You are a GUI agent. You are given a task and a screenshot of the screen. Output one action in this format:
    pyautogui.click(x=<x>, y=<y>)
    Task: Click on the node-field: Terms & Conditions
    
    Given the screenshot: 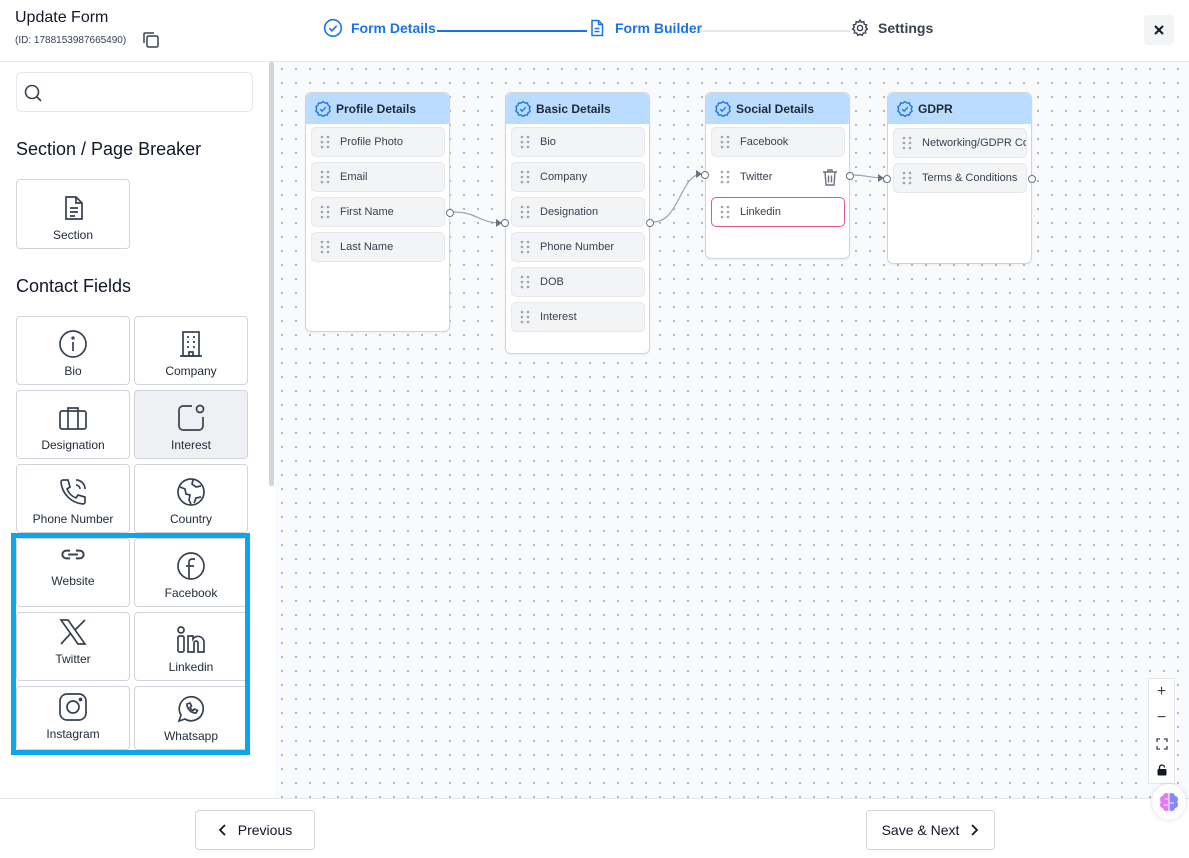 What is the action you would take?
    pyautogui.click(x=960, y=178)
    